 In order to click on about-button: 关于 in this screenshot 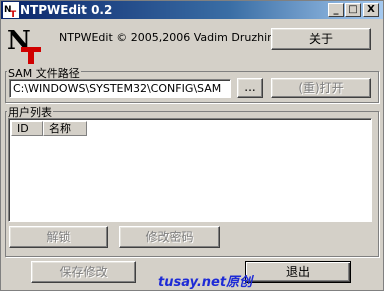, I will do `click(321, 39)`.